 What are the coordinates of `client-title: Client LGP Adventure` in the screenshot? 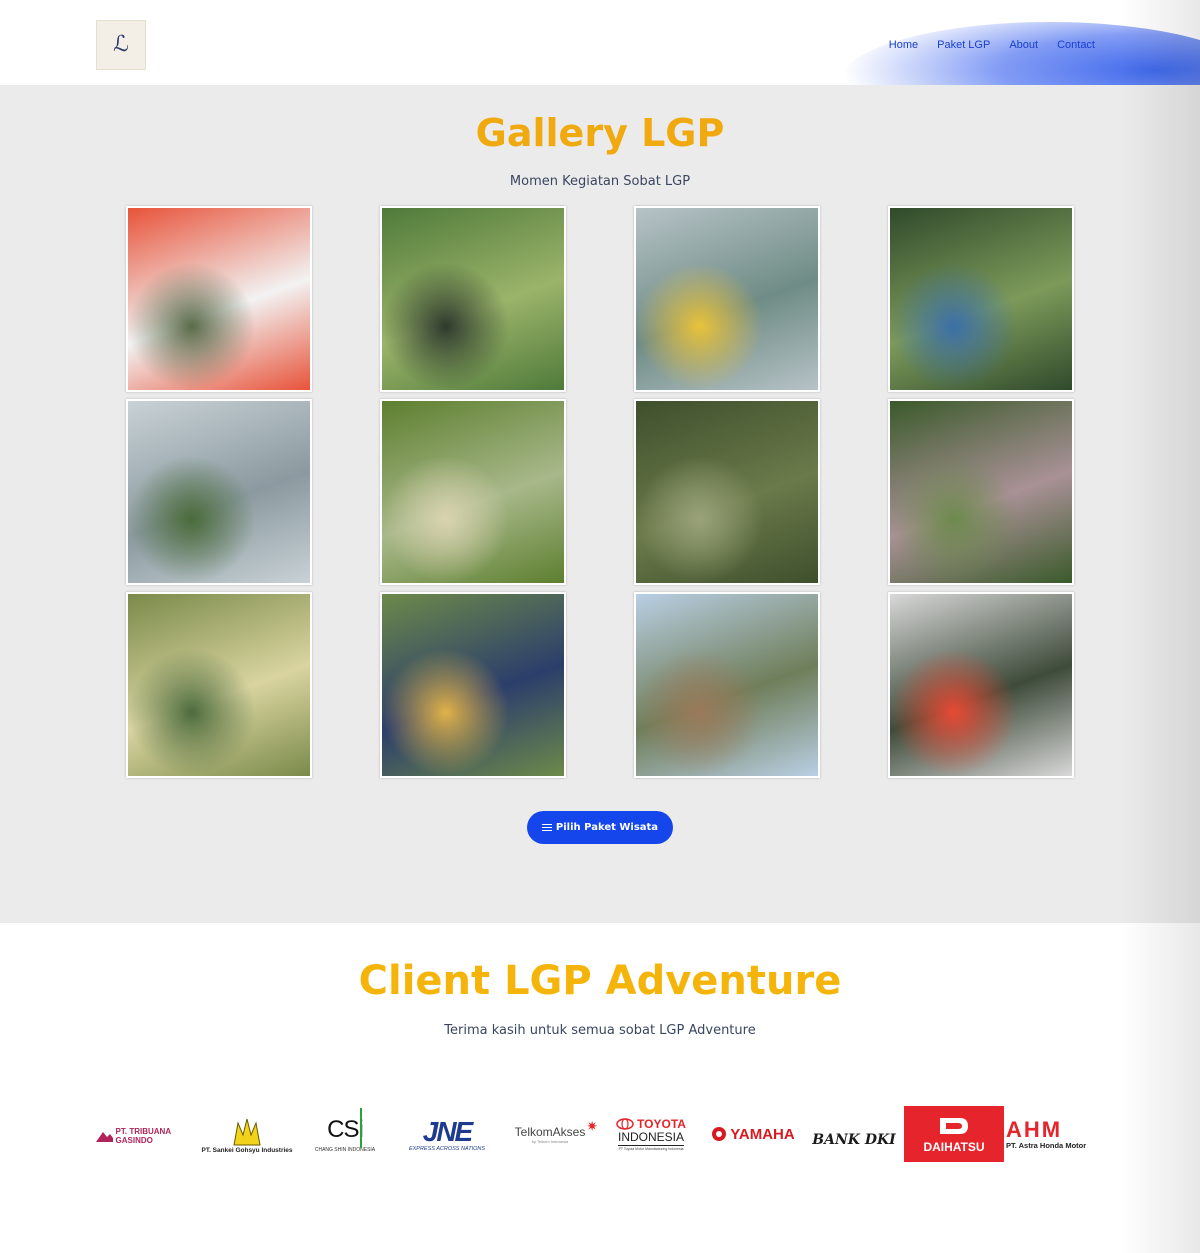 It's located at (600, 981).